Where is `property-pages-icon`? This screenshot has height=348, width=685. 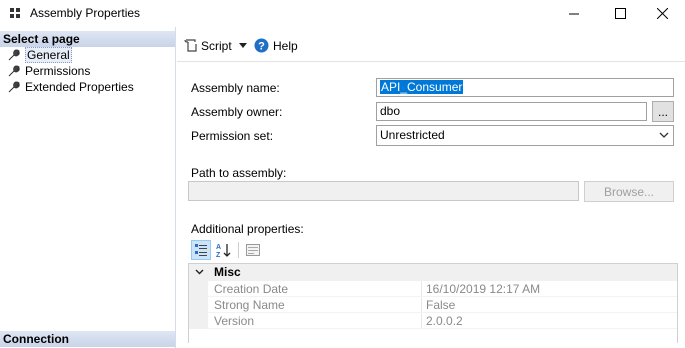 property-pages-icon is located at coordinates (253, 250).